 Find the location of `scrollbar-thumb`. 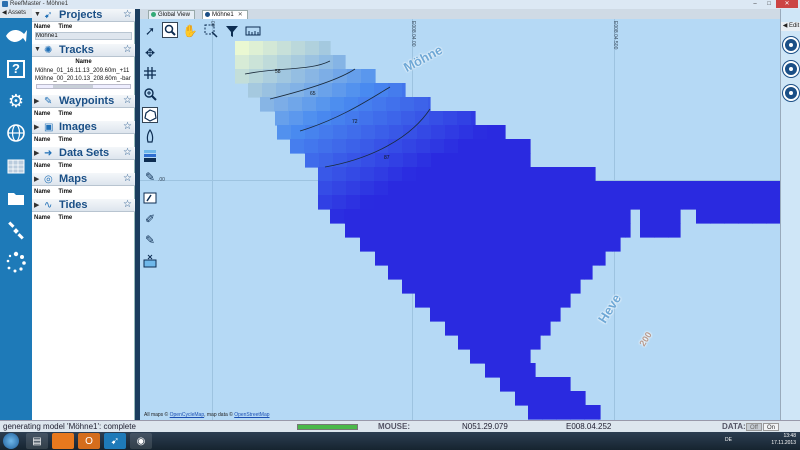

scrollbar-thumb is located at coordinates (73, 86).